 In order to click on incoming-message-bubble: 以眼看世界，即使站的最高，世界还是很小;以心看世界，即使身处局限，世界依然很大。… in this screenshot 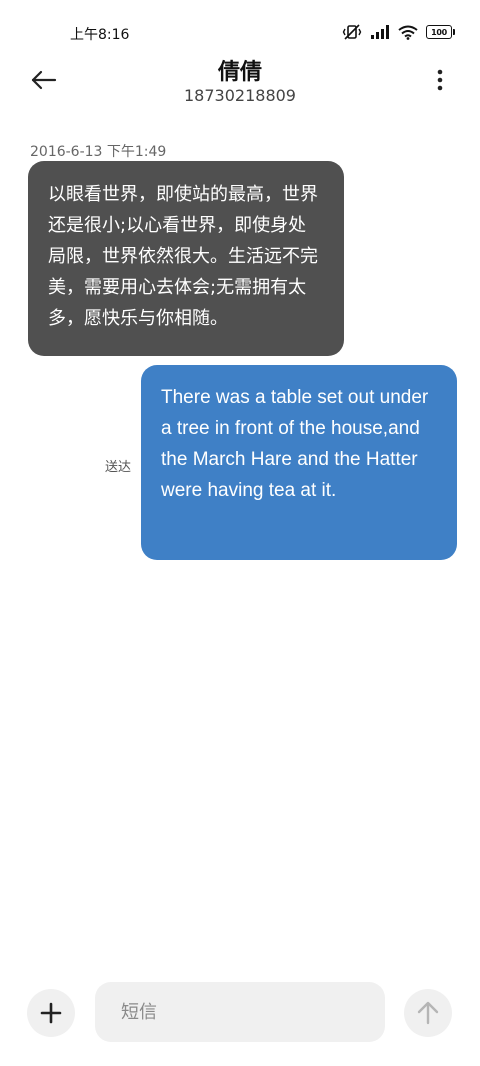, I will do `click(186, 258)`.